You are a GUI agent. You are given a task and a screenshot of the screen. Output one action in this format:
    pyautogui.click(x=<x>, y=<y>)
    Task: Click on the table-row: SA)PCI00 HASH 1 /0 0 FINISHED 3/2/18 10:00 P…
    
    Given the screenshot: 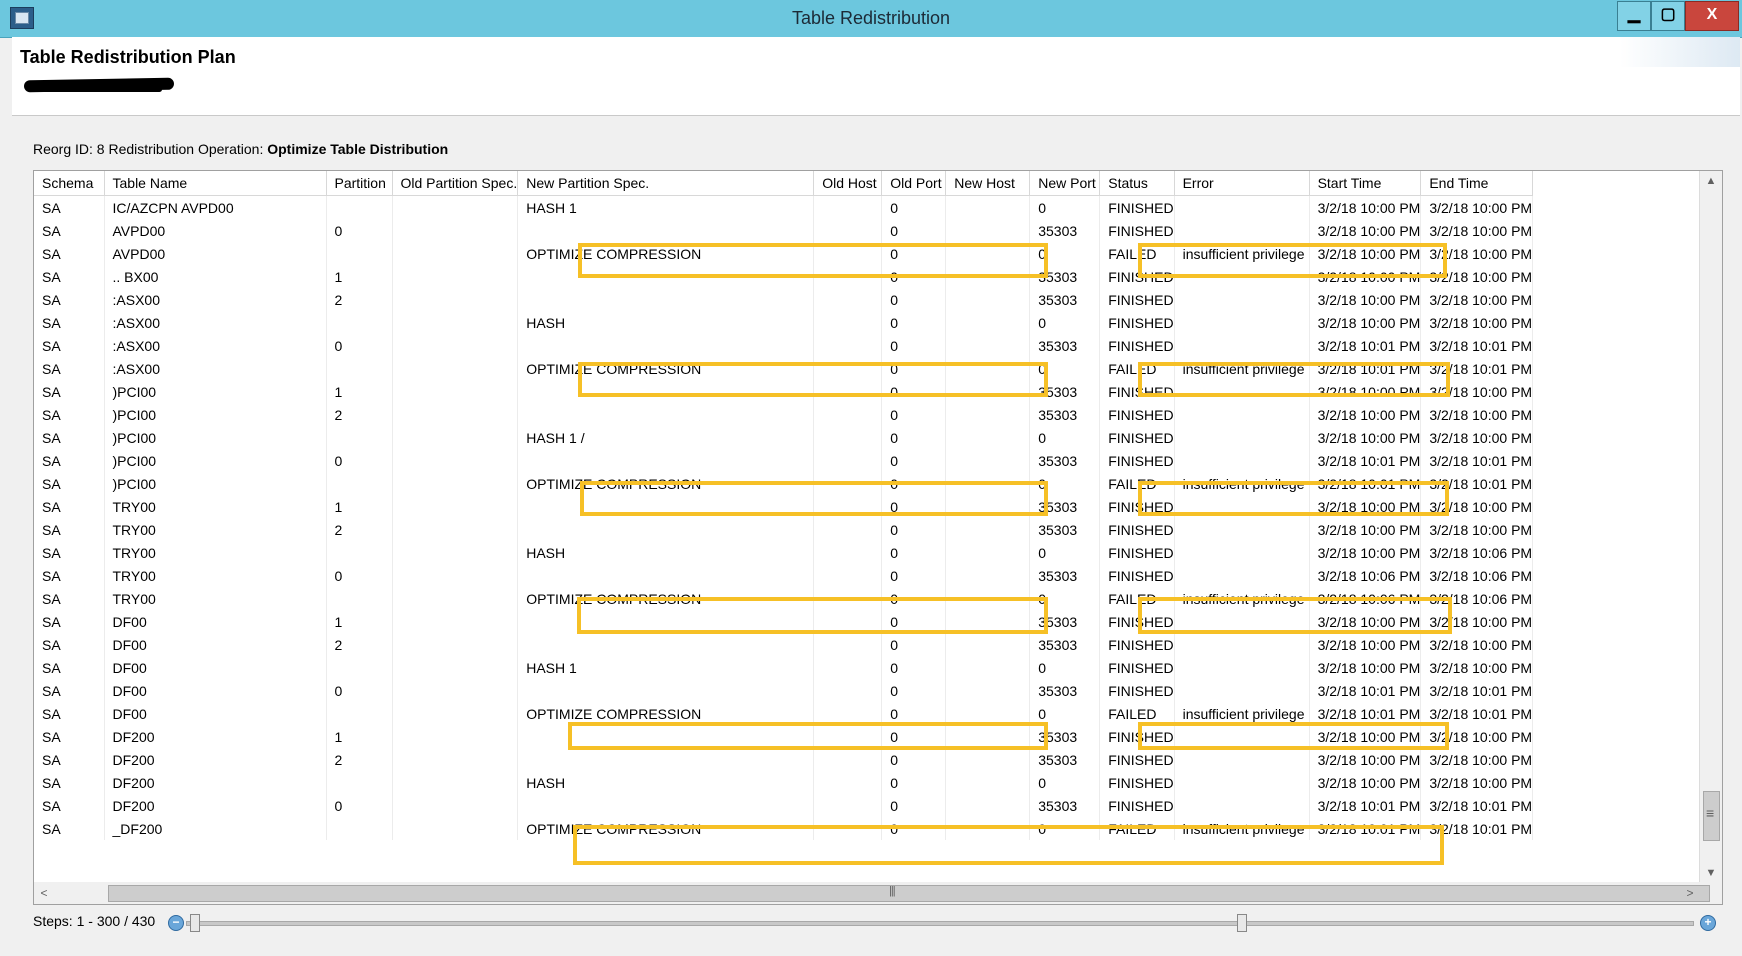 What is the action you would take?
    pyautogui.click(x=784, y=437)
    